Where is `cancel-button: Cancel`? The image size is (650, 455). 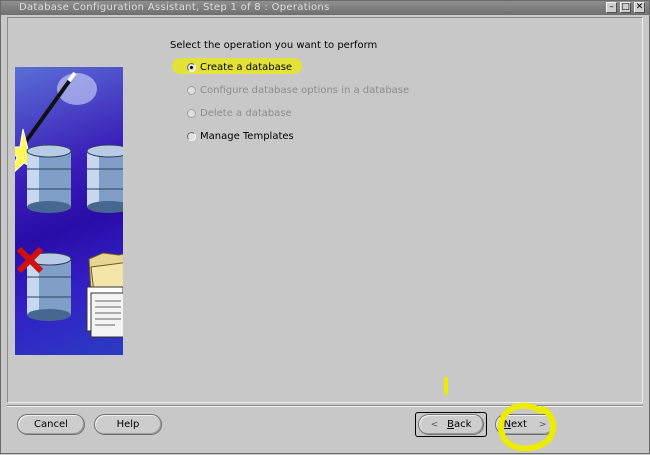
cancel-button: Cancel is located at coordinates (51, 424).